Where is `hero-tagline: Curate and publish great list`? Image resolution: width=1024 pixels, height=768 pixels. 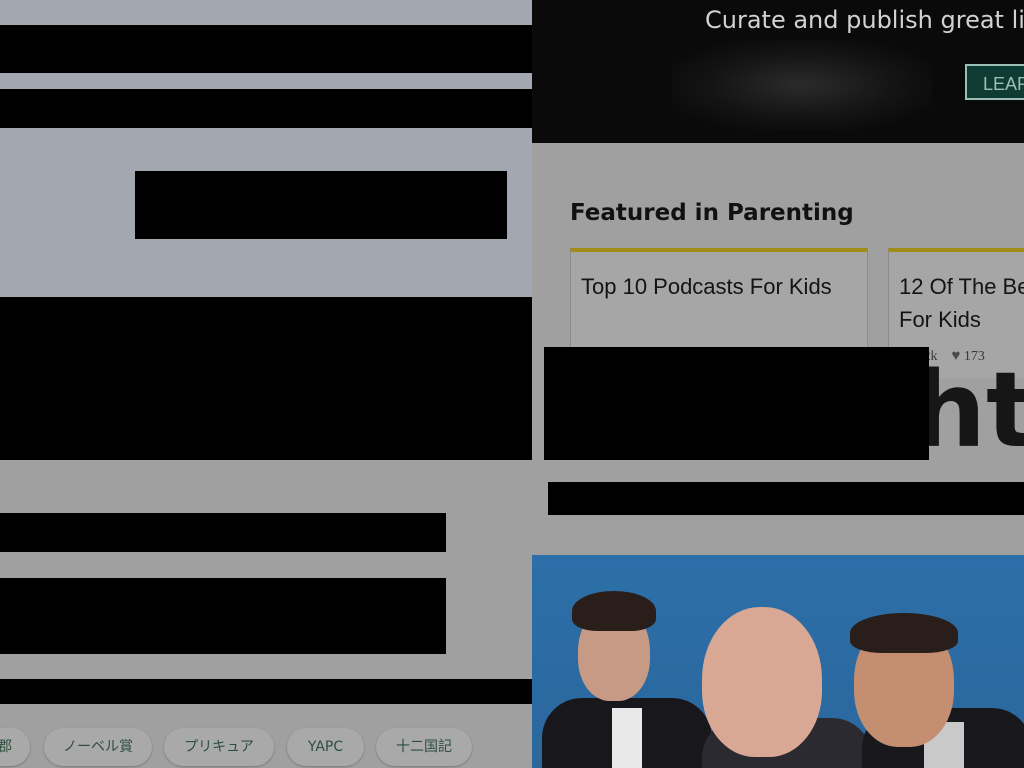 hero-tagline: Curate and publish great list is located at coordinates (864, 20).